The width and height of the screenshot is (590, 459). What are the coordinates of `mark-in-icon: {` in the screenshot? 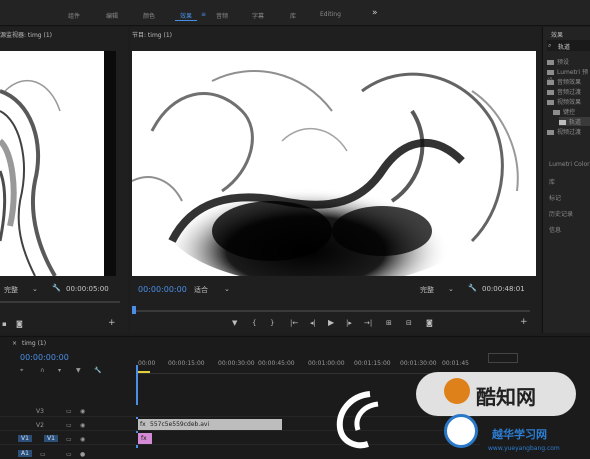 It's located at (254, 323).